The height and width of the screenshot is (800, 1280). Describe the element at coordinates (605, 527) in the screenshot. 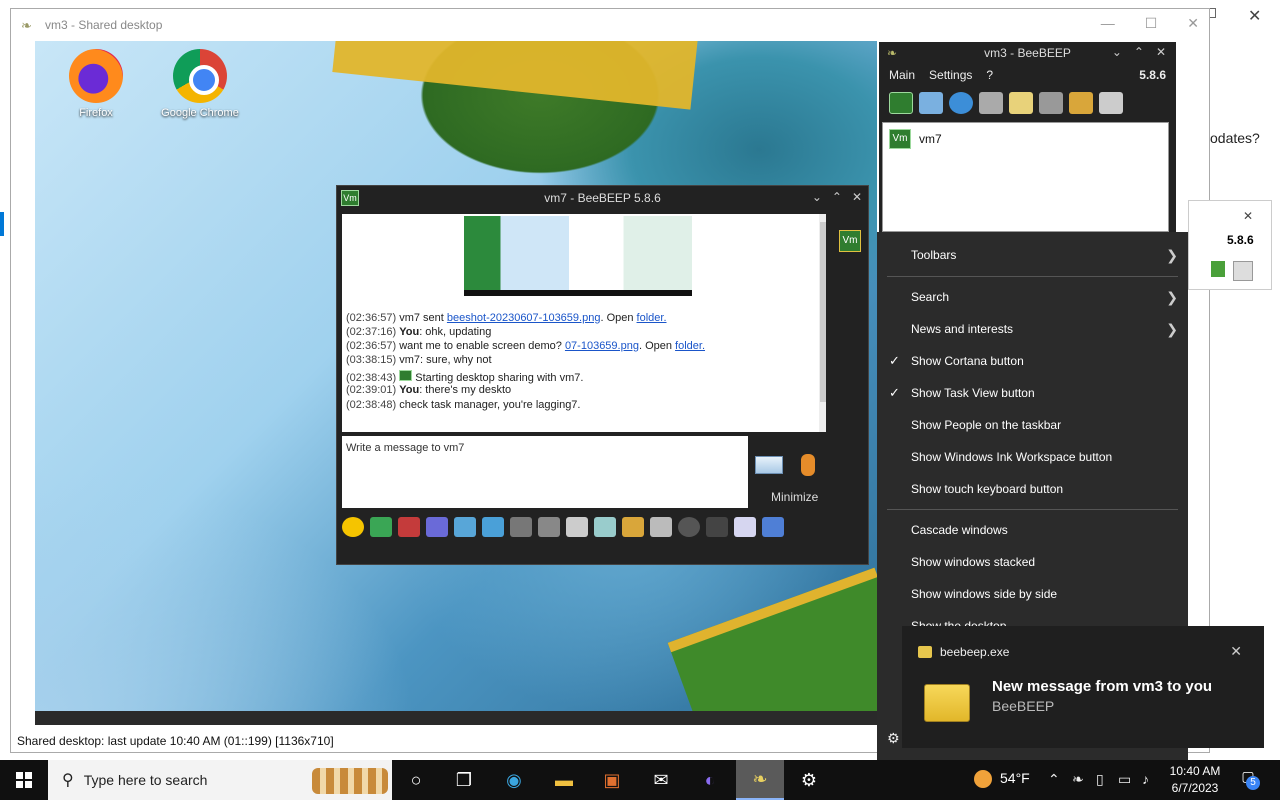

I see `export-icon` at that location.